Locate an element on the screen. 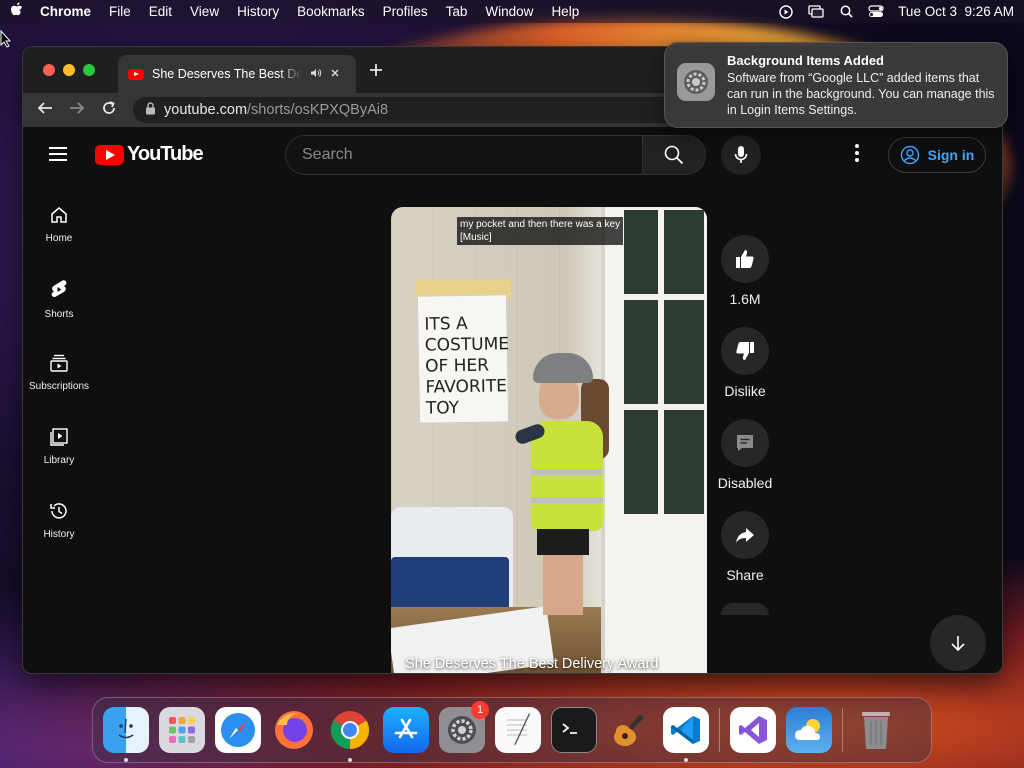 Image resolution: width=1024 pixels, height=768 pixels. share-label: Share is located at coordinates (745, 575).